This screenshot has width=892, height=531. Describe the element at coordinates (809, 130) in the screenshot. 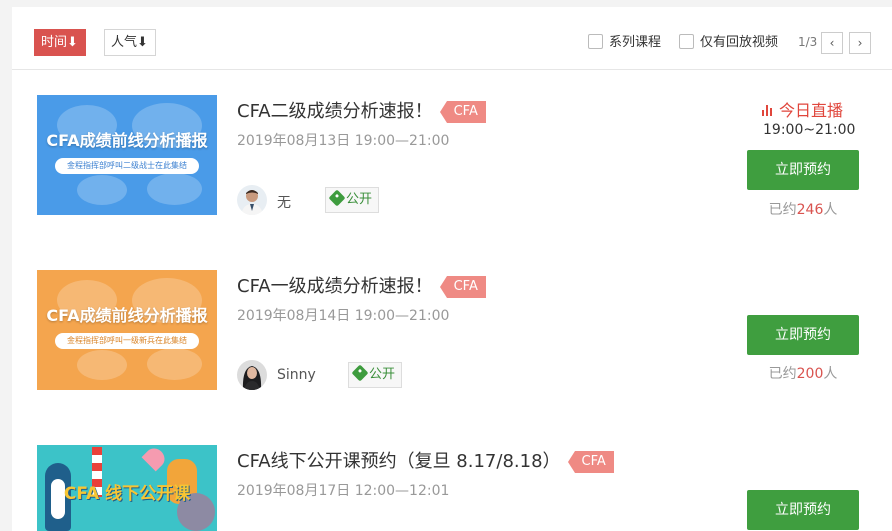

I see `live-time: 19:00~21:00` at that location.